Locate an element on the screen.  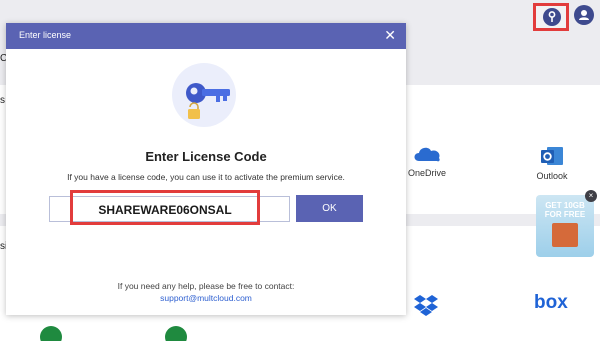
dialog-heading: Enter License Code is located at coordinates (206, 156).